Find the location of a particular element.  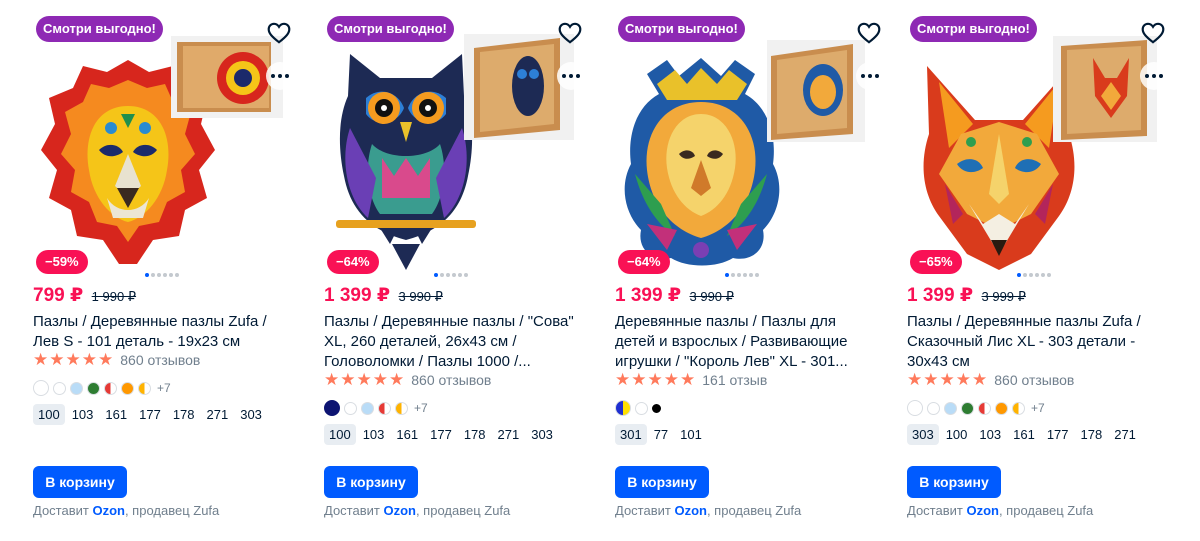

color-swatches is located at coordinates (638, 408).